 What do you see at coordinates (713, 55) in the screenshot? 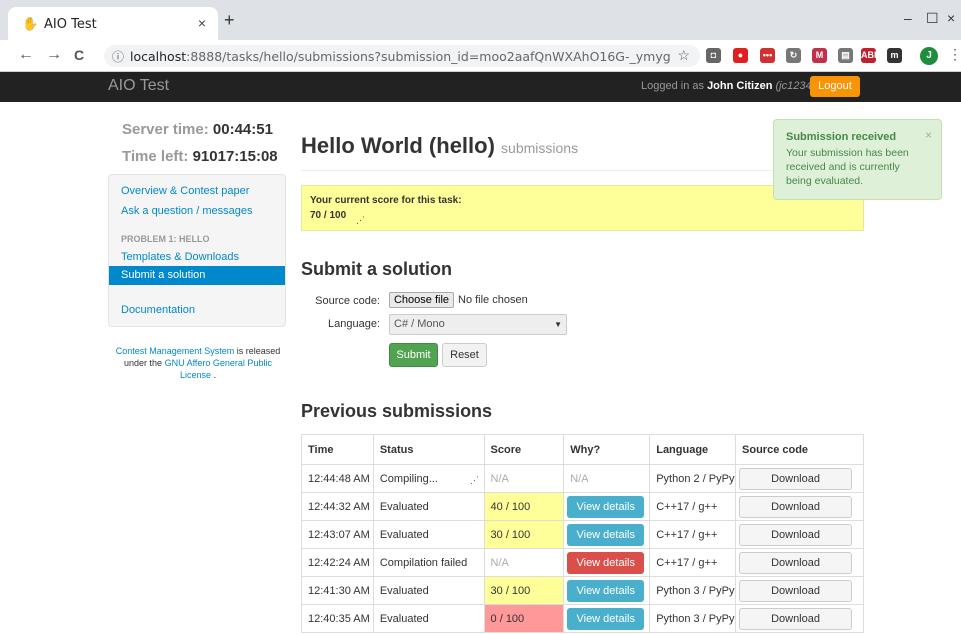
I see `extension-icon: ◘` at bounding box center [713, 55].